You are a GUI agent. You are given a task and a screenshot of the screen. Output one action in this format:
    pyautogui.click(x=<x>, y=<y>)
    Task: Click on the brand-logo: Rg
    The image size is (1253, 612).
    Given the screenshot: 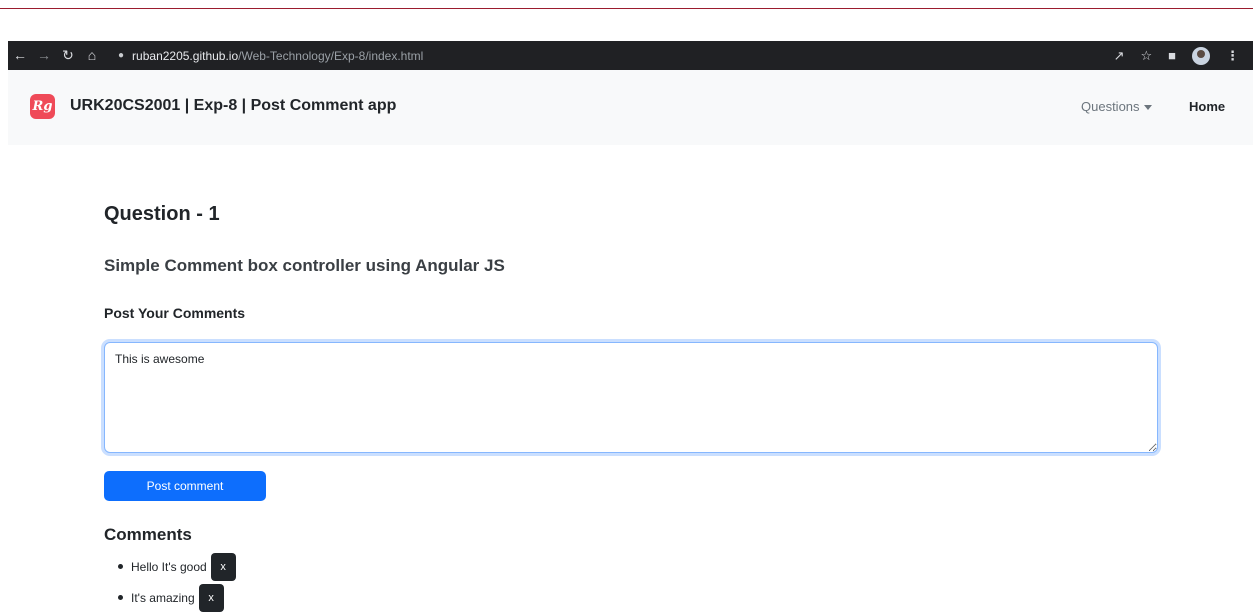 What is the action you would take?
    pyautogui.click(x=42, y=106)
    